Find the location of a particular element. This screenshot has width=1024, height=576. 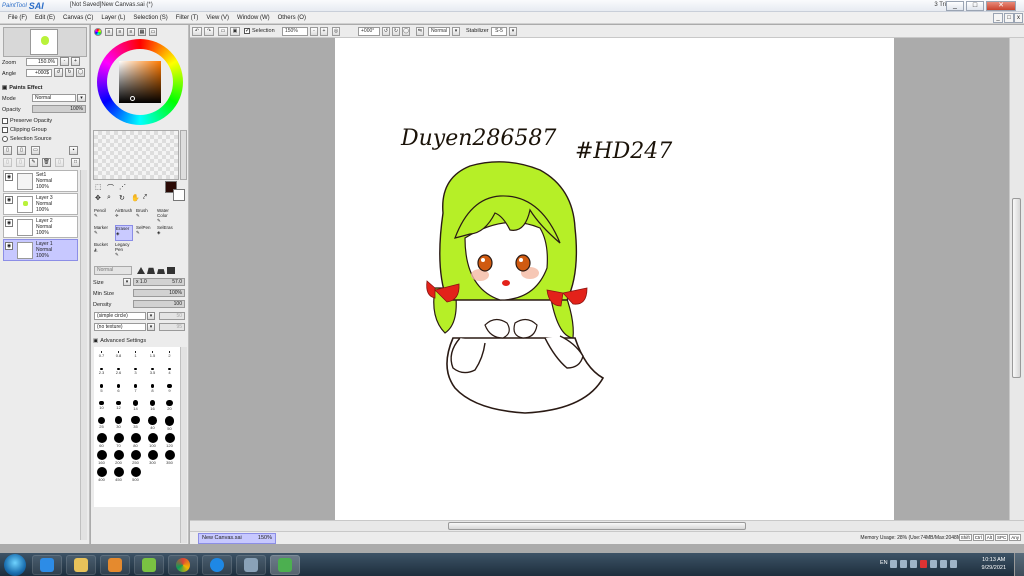

layer-item: ◉ Layer 3 Normal 100% is located at coordinates (40, 204).